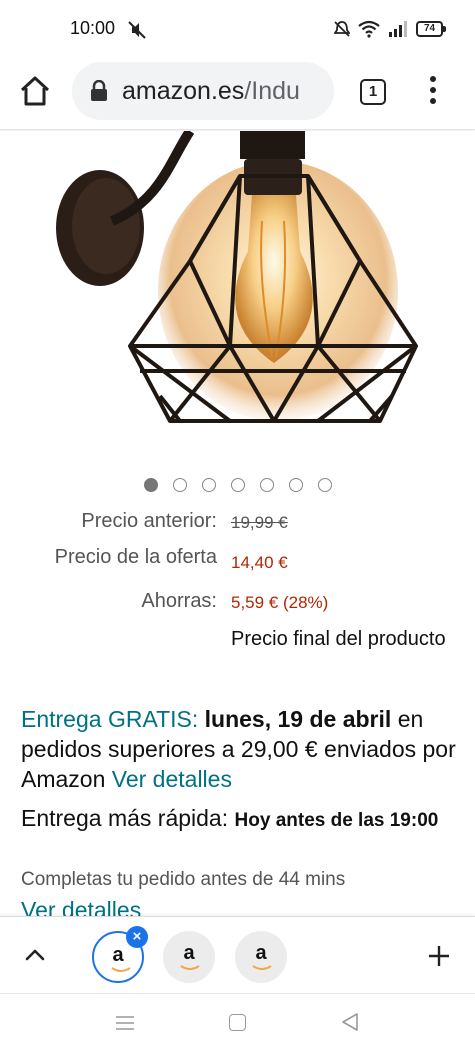 The image size is (475, 1056). I want to click on recent-apps-icon, so click(125, 1023).